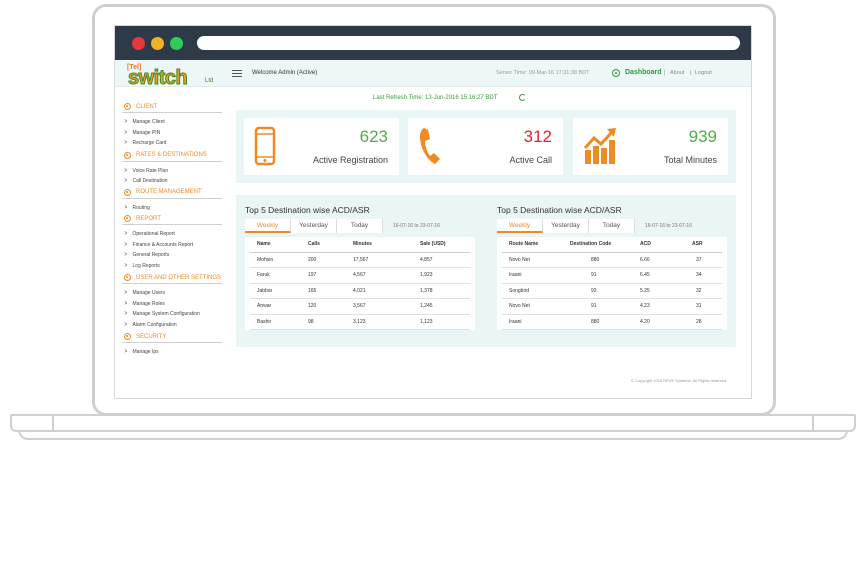 Image resolution: width=864 pixels, height=576 pixels. What do you see at coordinates (362, 244) in the screenshot?
I see `column-header: Minutes` at bounding box center [362, 244].